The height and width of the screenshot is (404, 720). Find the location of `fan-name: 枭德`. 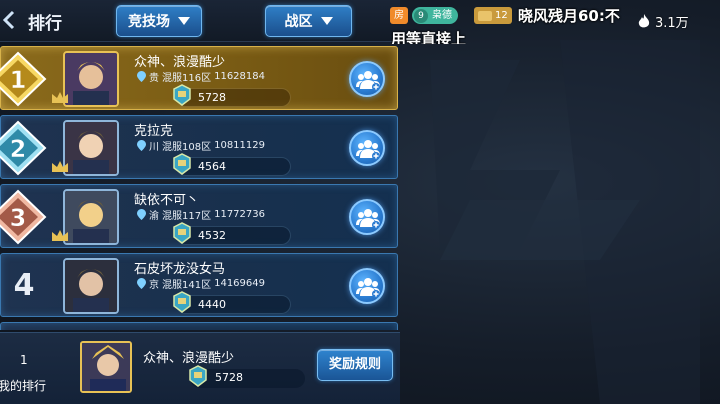

fan-name: 枭德 is located at coordinates (442, 15).